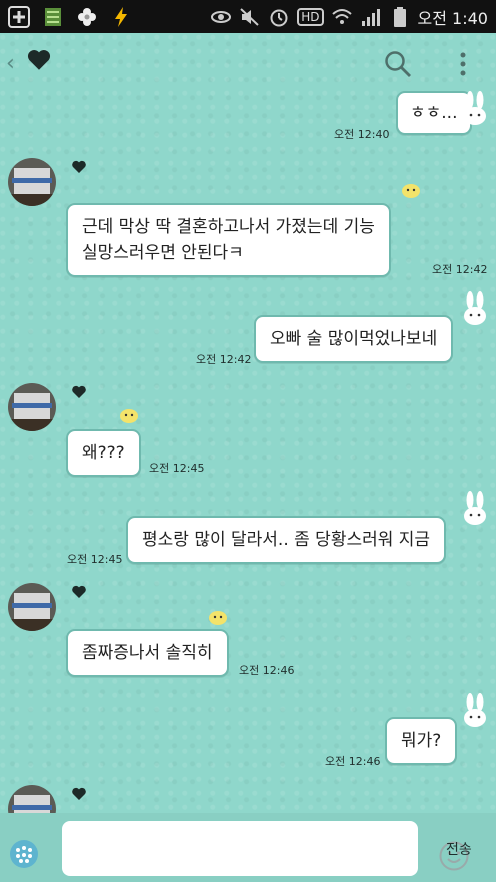 The image size is (496, 882). Describe the element at coordinates (265, 848) in the screenshot. I see `message-input` at that location.